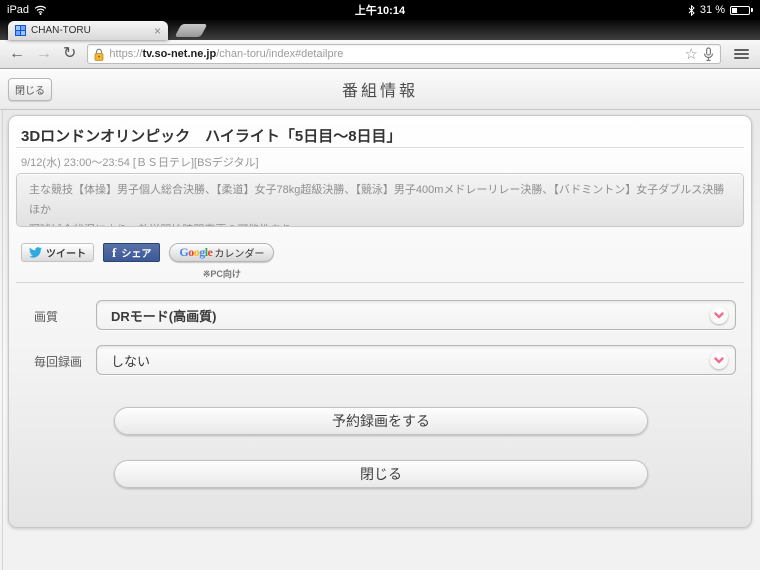  I want to click on clock: 上午10:14, so click(380, 11).